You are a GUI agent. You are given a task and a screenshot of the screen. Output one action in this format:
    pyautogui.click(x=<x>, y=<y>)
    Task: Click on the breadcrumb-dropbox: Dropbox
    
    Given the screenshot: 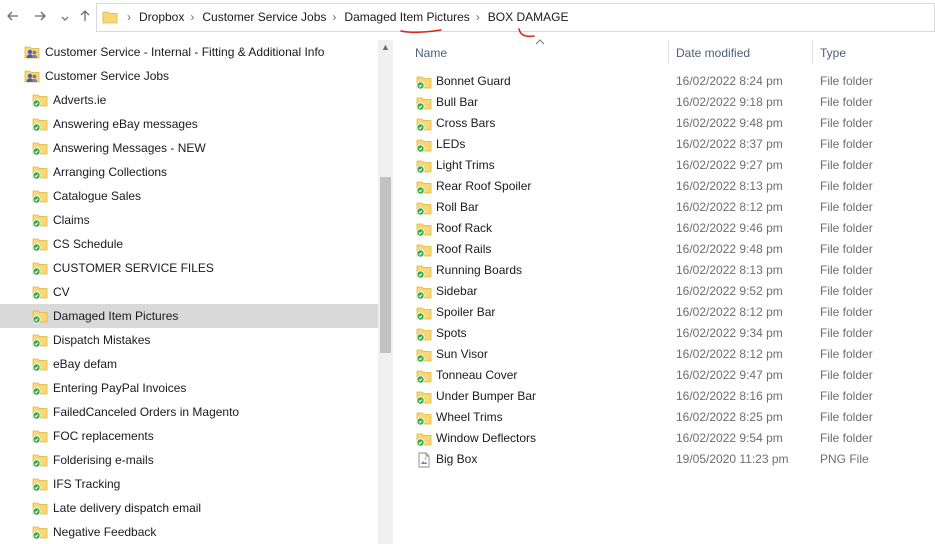 What is the action you would take?
    pyautogui.click(x=161, y=17)
    